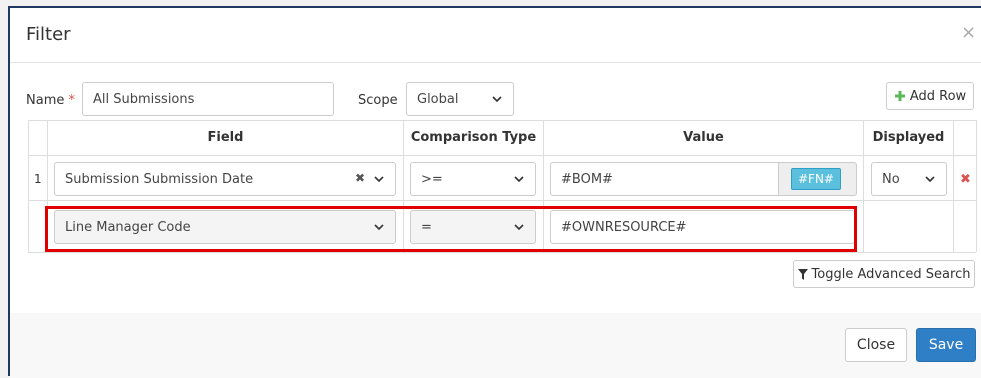 The height and width of the screenshot is (378, 981). Describe the element at coordinates (816, 179) in the screenshot. I see `fn-button: #FN#` at that location.